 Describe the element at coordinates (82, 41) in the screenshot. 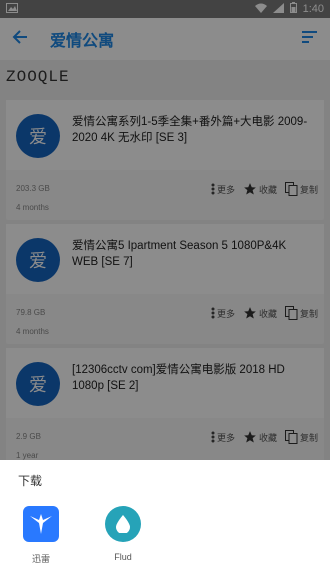

I see `page-title: 爱情公寓` at that location.